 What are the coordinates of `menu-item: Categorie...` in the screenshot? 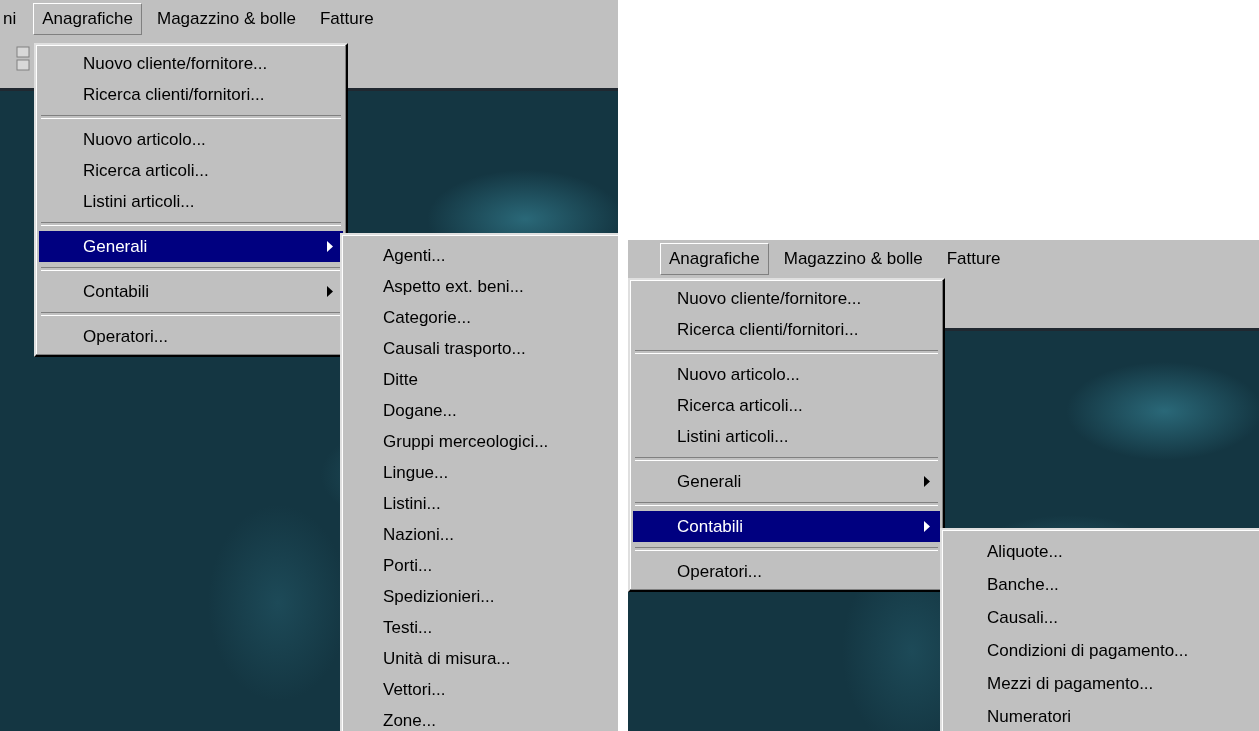 It's located at (481, 317).